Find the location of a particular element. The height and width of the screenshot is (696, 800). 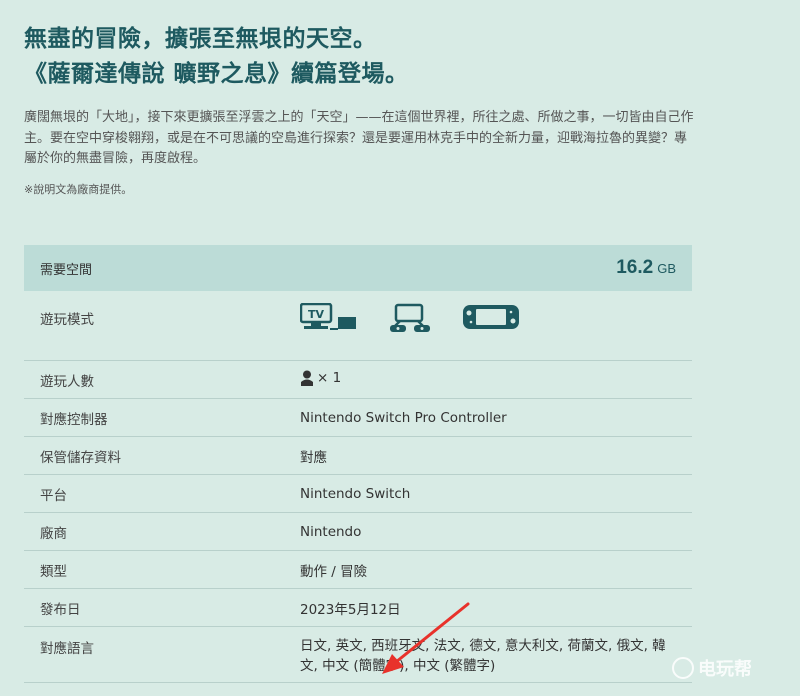

players-value: × 1 is located at coordinates (320, 378).